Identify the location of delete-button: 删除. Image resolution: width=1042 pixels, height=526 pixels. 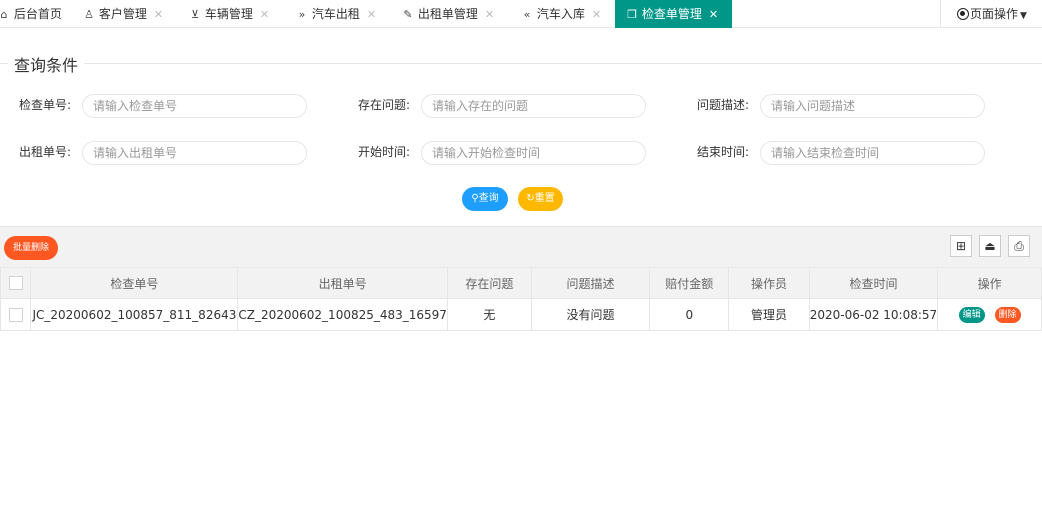
(1007, 314).